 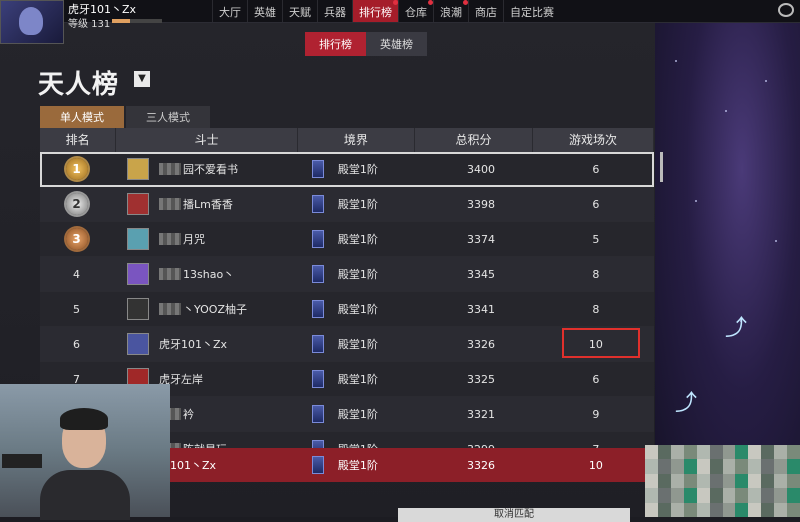 I want to click on table-header: 排名 斗士 境界 总积分 游戏场次, so click(x=347, y=140).